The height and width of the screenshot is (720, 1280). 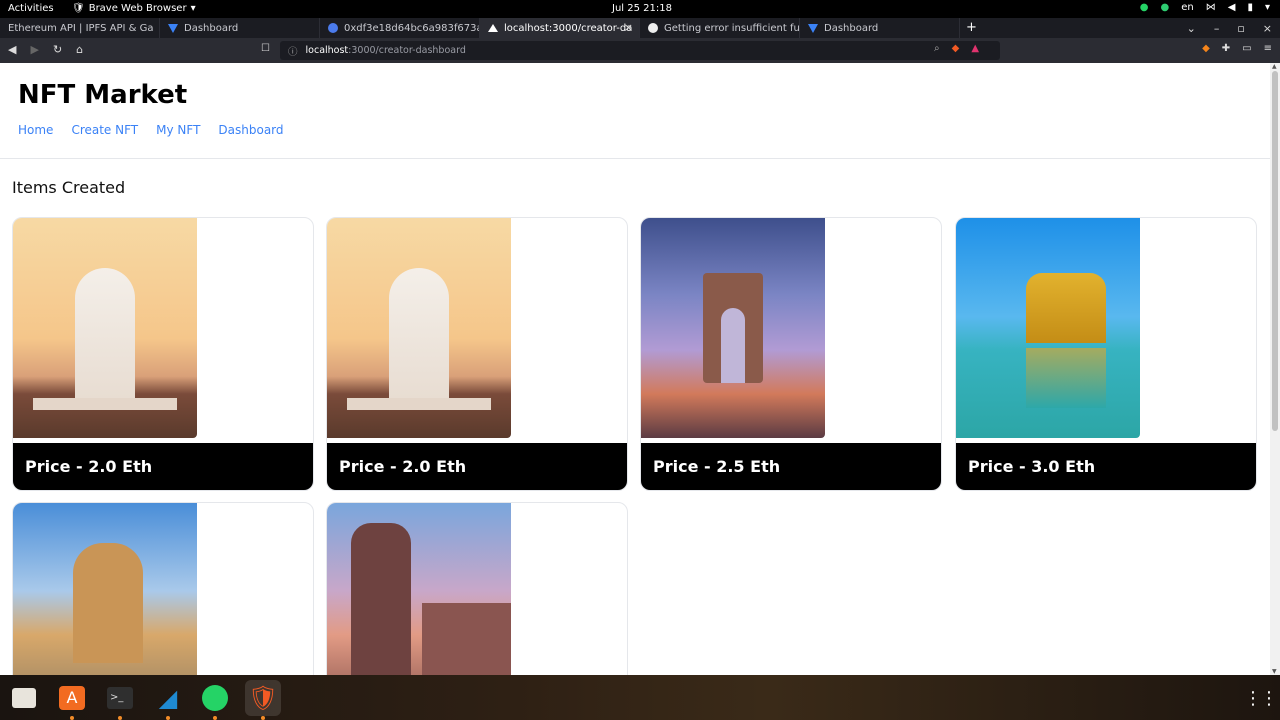 I want to click on vscode-icon: ◢, so click(x=168, y=698).